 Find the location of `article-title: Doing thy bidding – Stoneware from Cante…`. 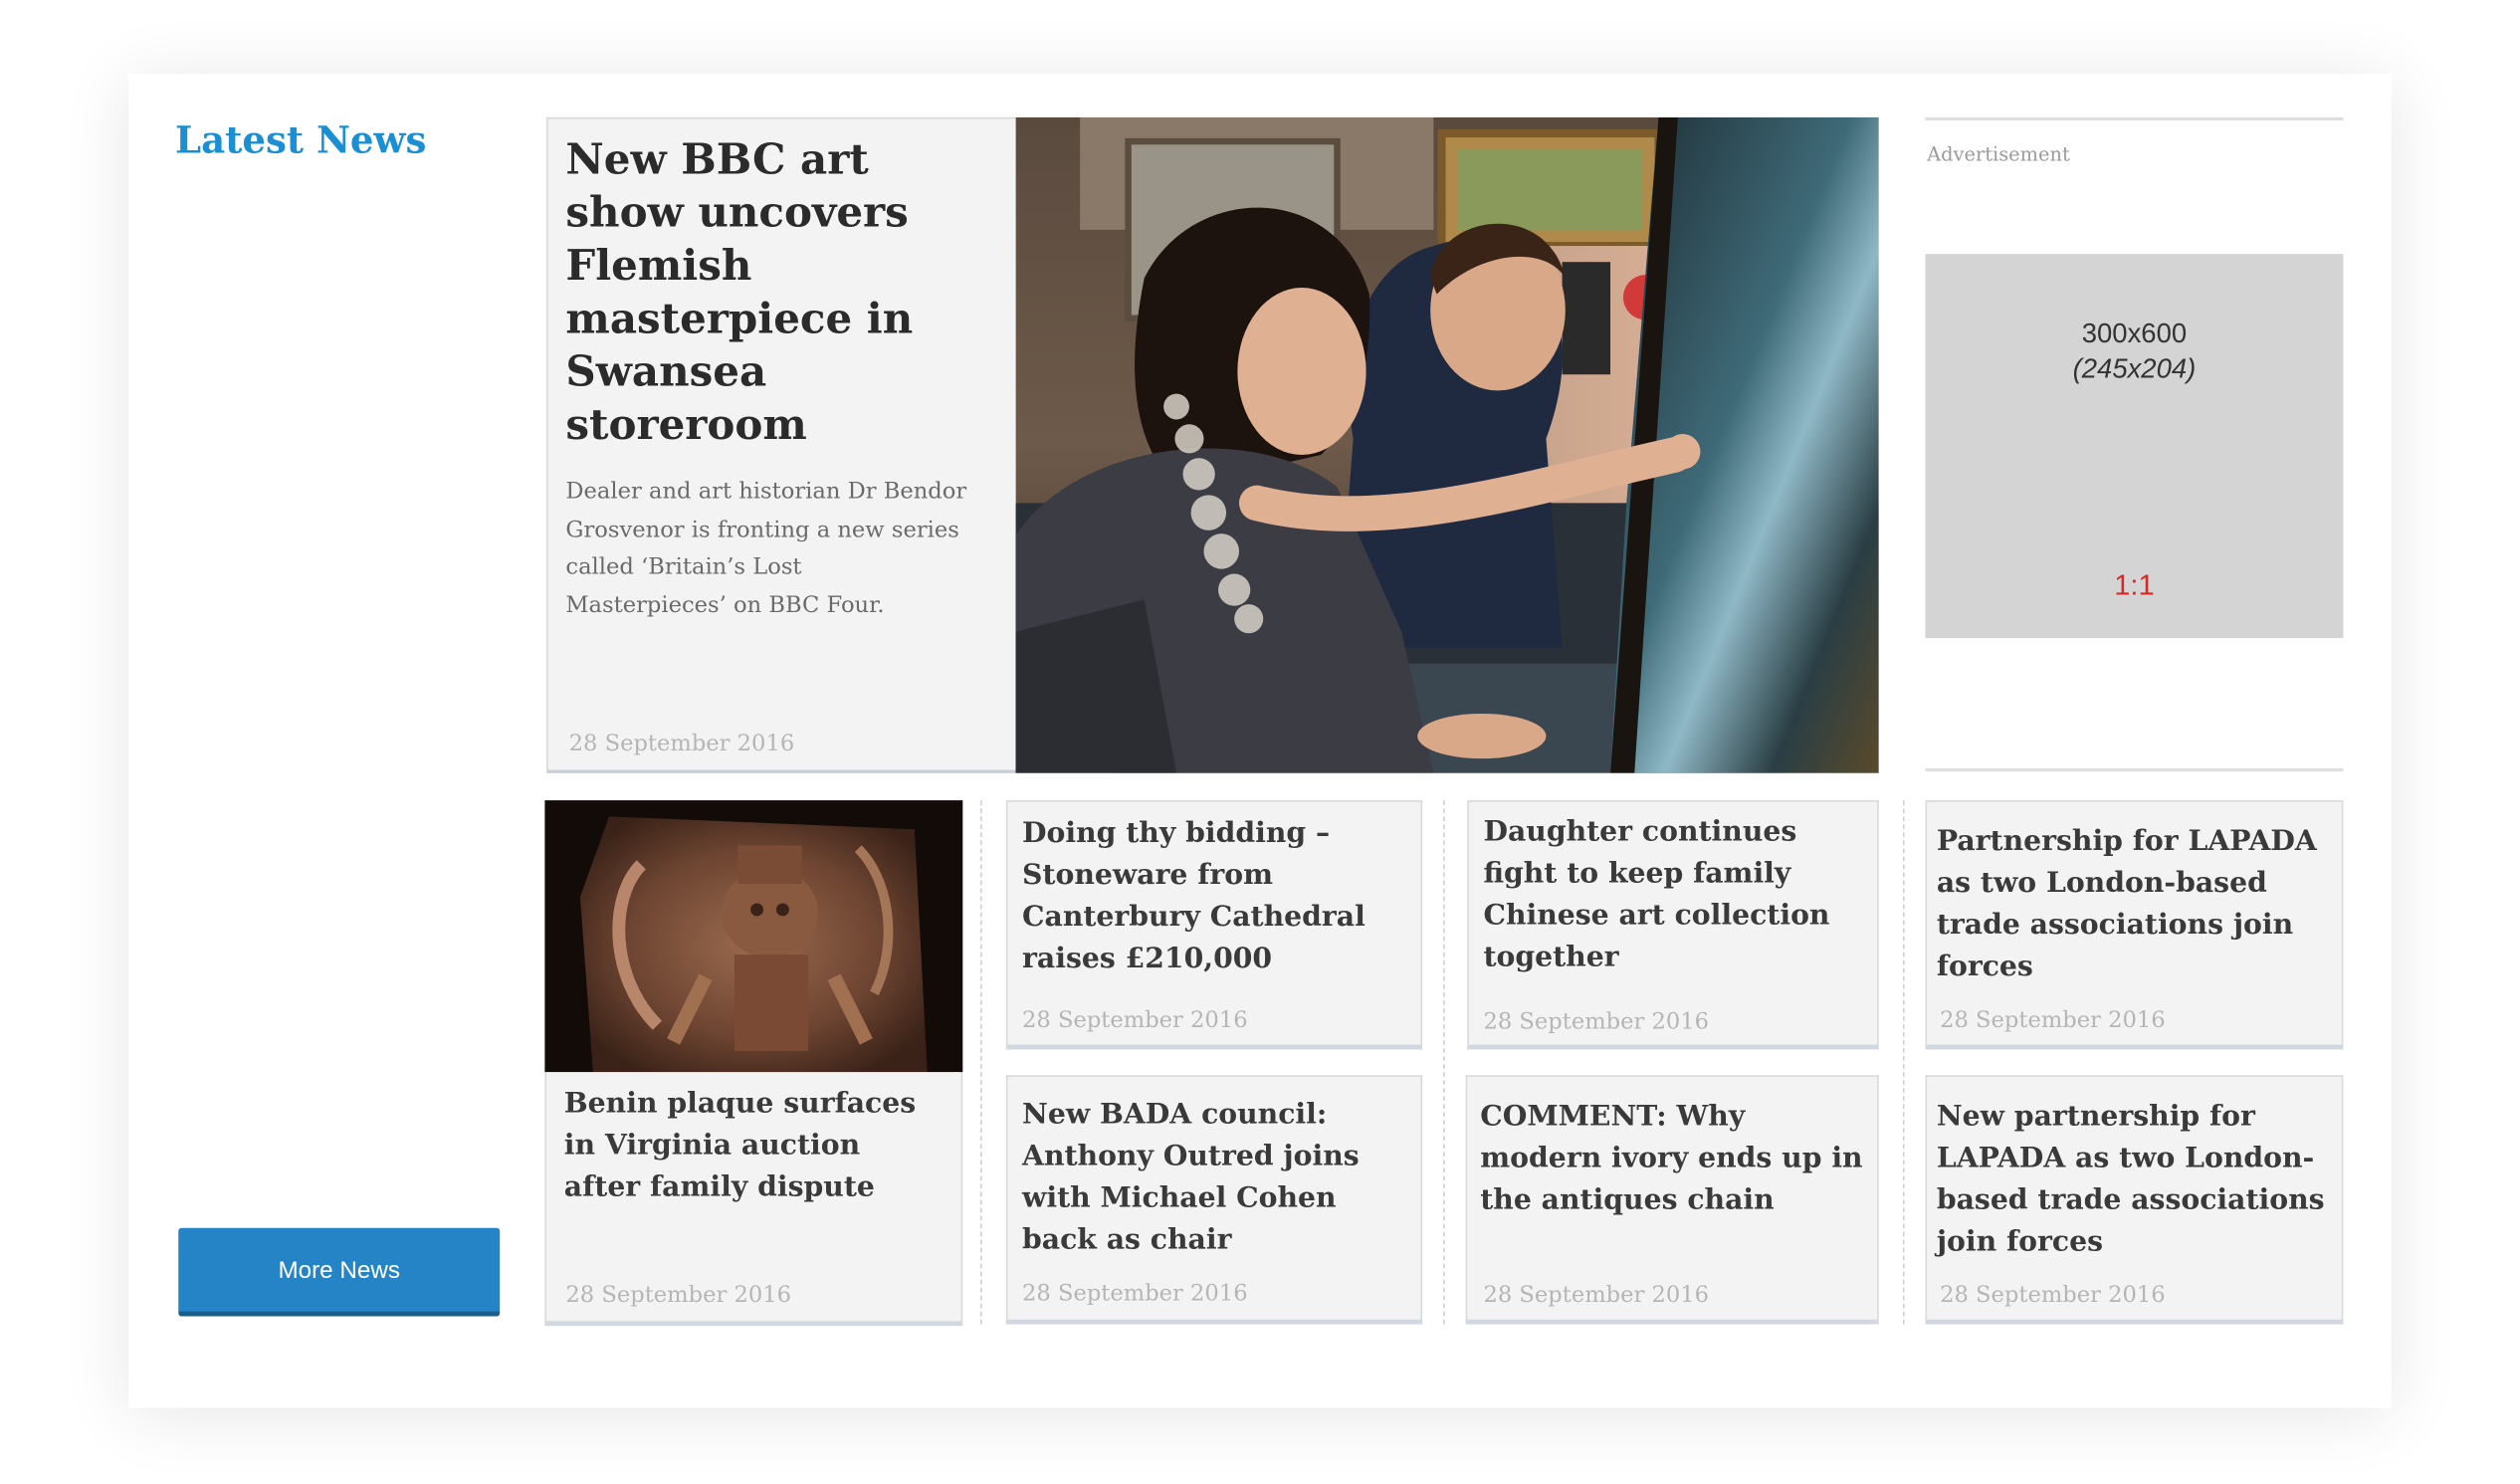

article-title: Doing thy bidding – Stoneware from Cante… is located at coordinates (1215, 897).